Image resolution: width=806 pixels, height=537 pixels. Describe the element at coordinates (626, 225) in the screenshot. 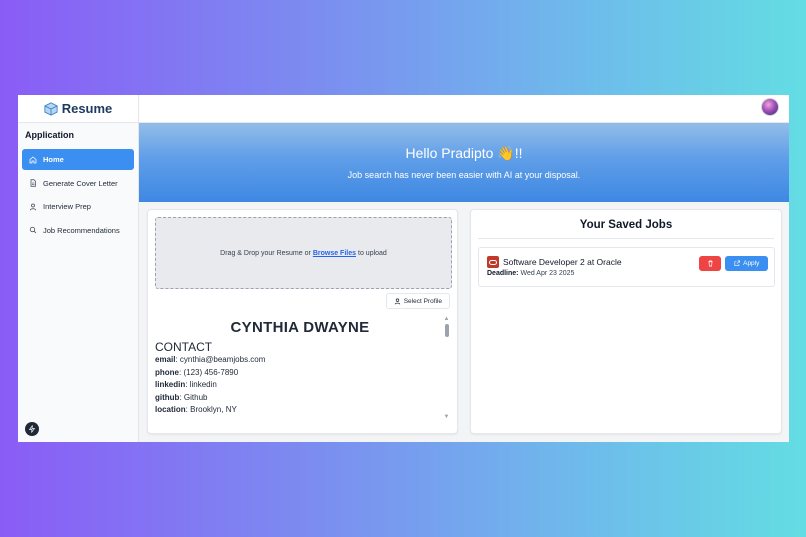

I see `saved-jobs-title: Your Saved Jobs` at that location.